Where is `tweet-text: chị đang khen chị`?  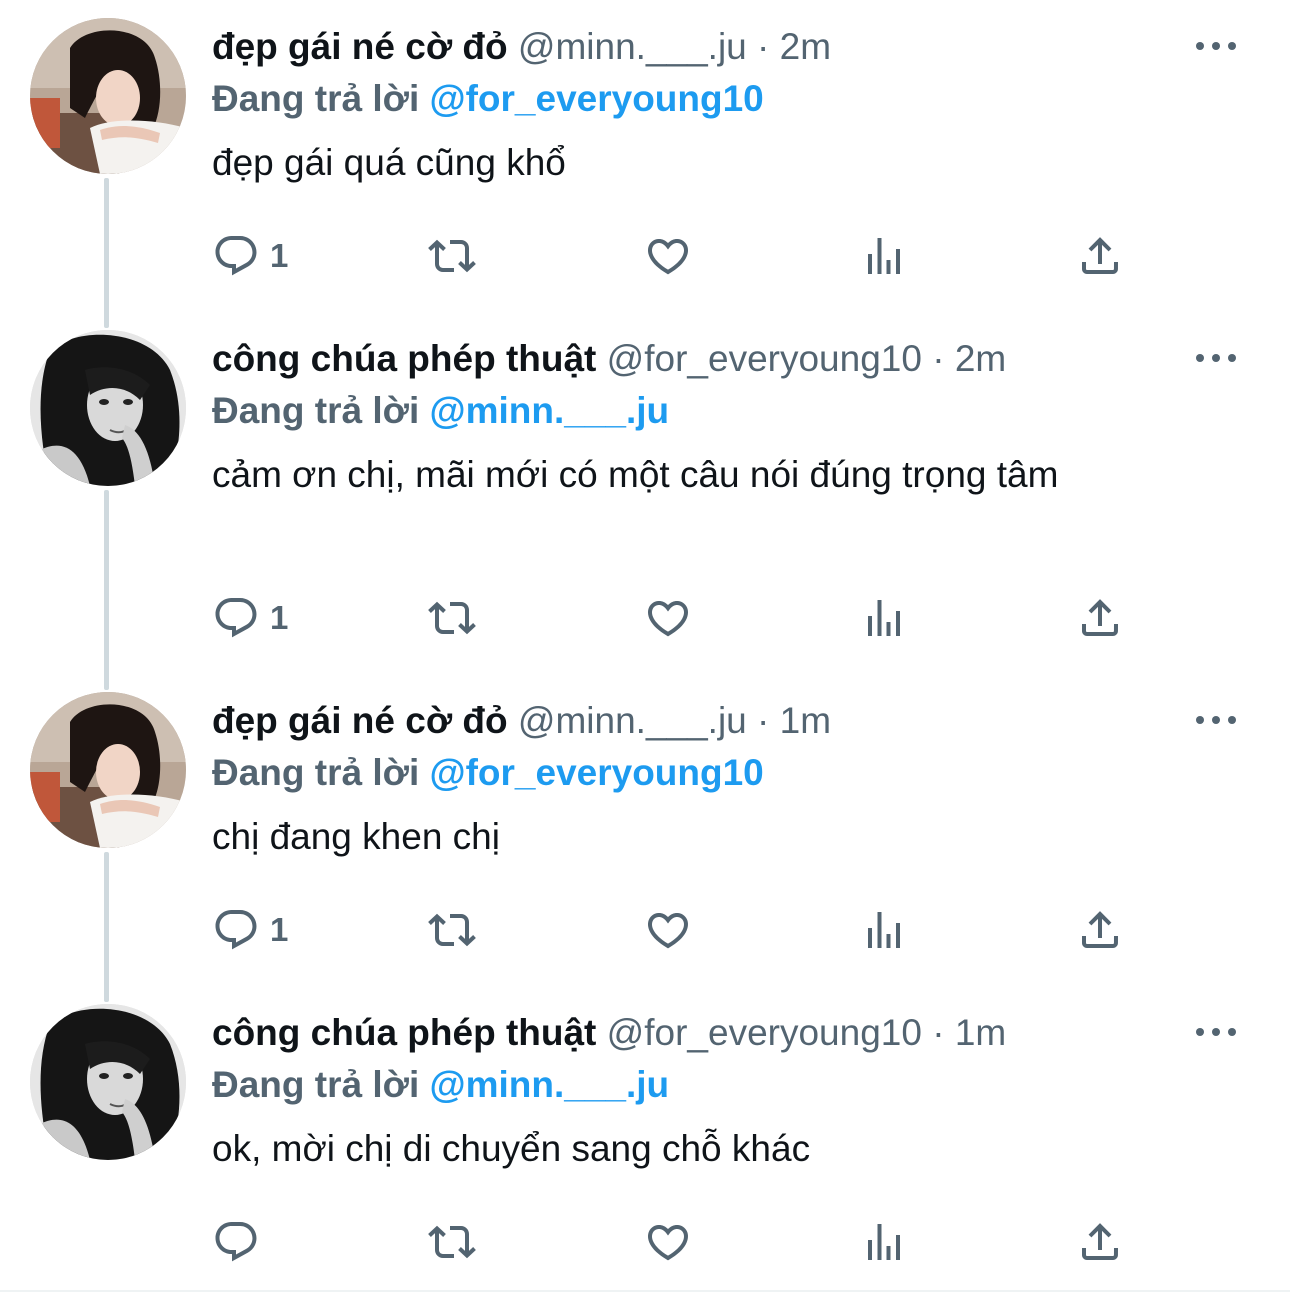 tweet-text: chị đang khen chị is located at coordinates (356, 836).